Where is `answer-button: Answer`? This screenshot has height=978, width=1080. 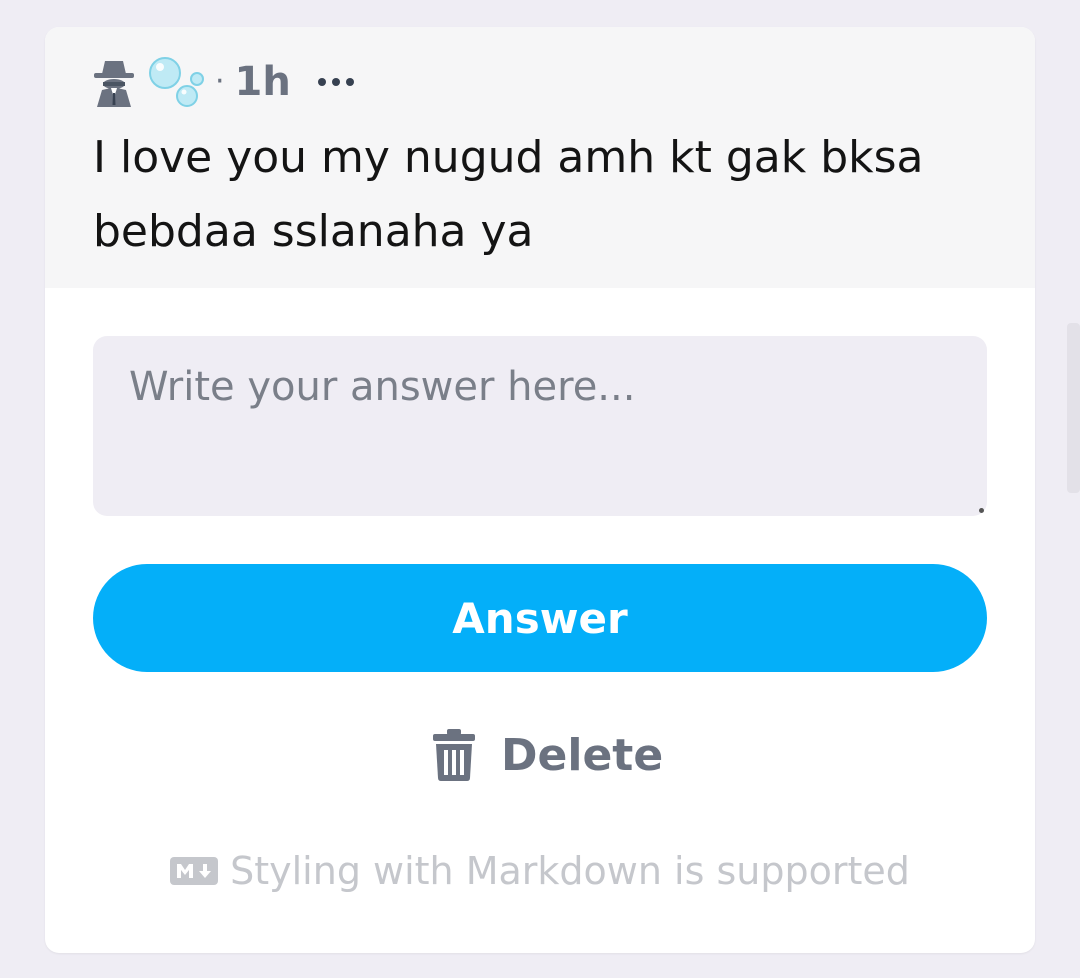
answer-button: Answer is located at coordinates (540, 618).